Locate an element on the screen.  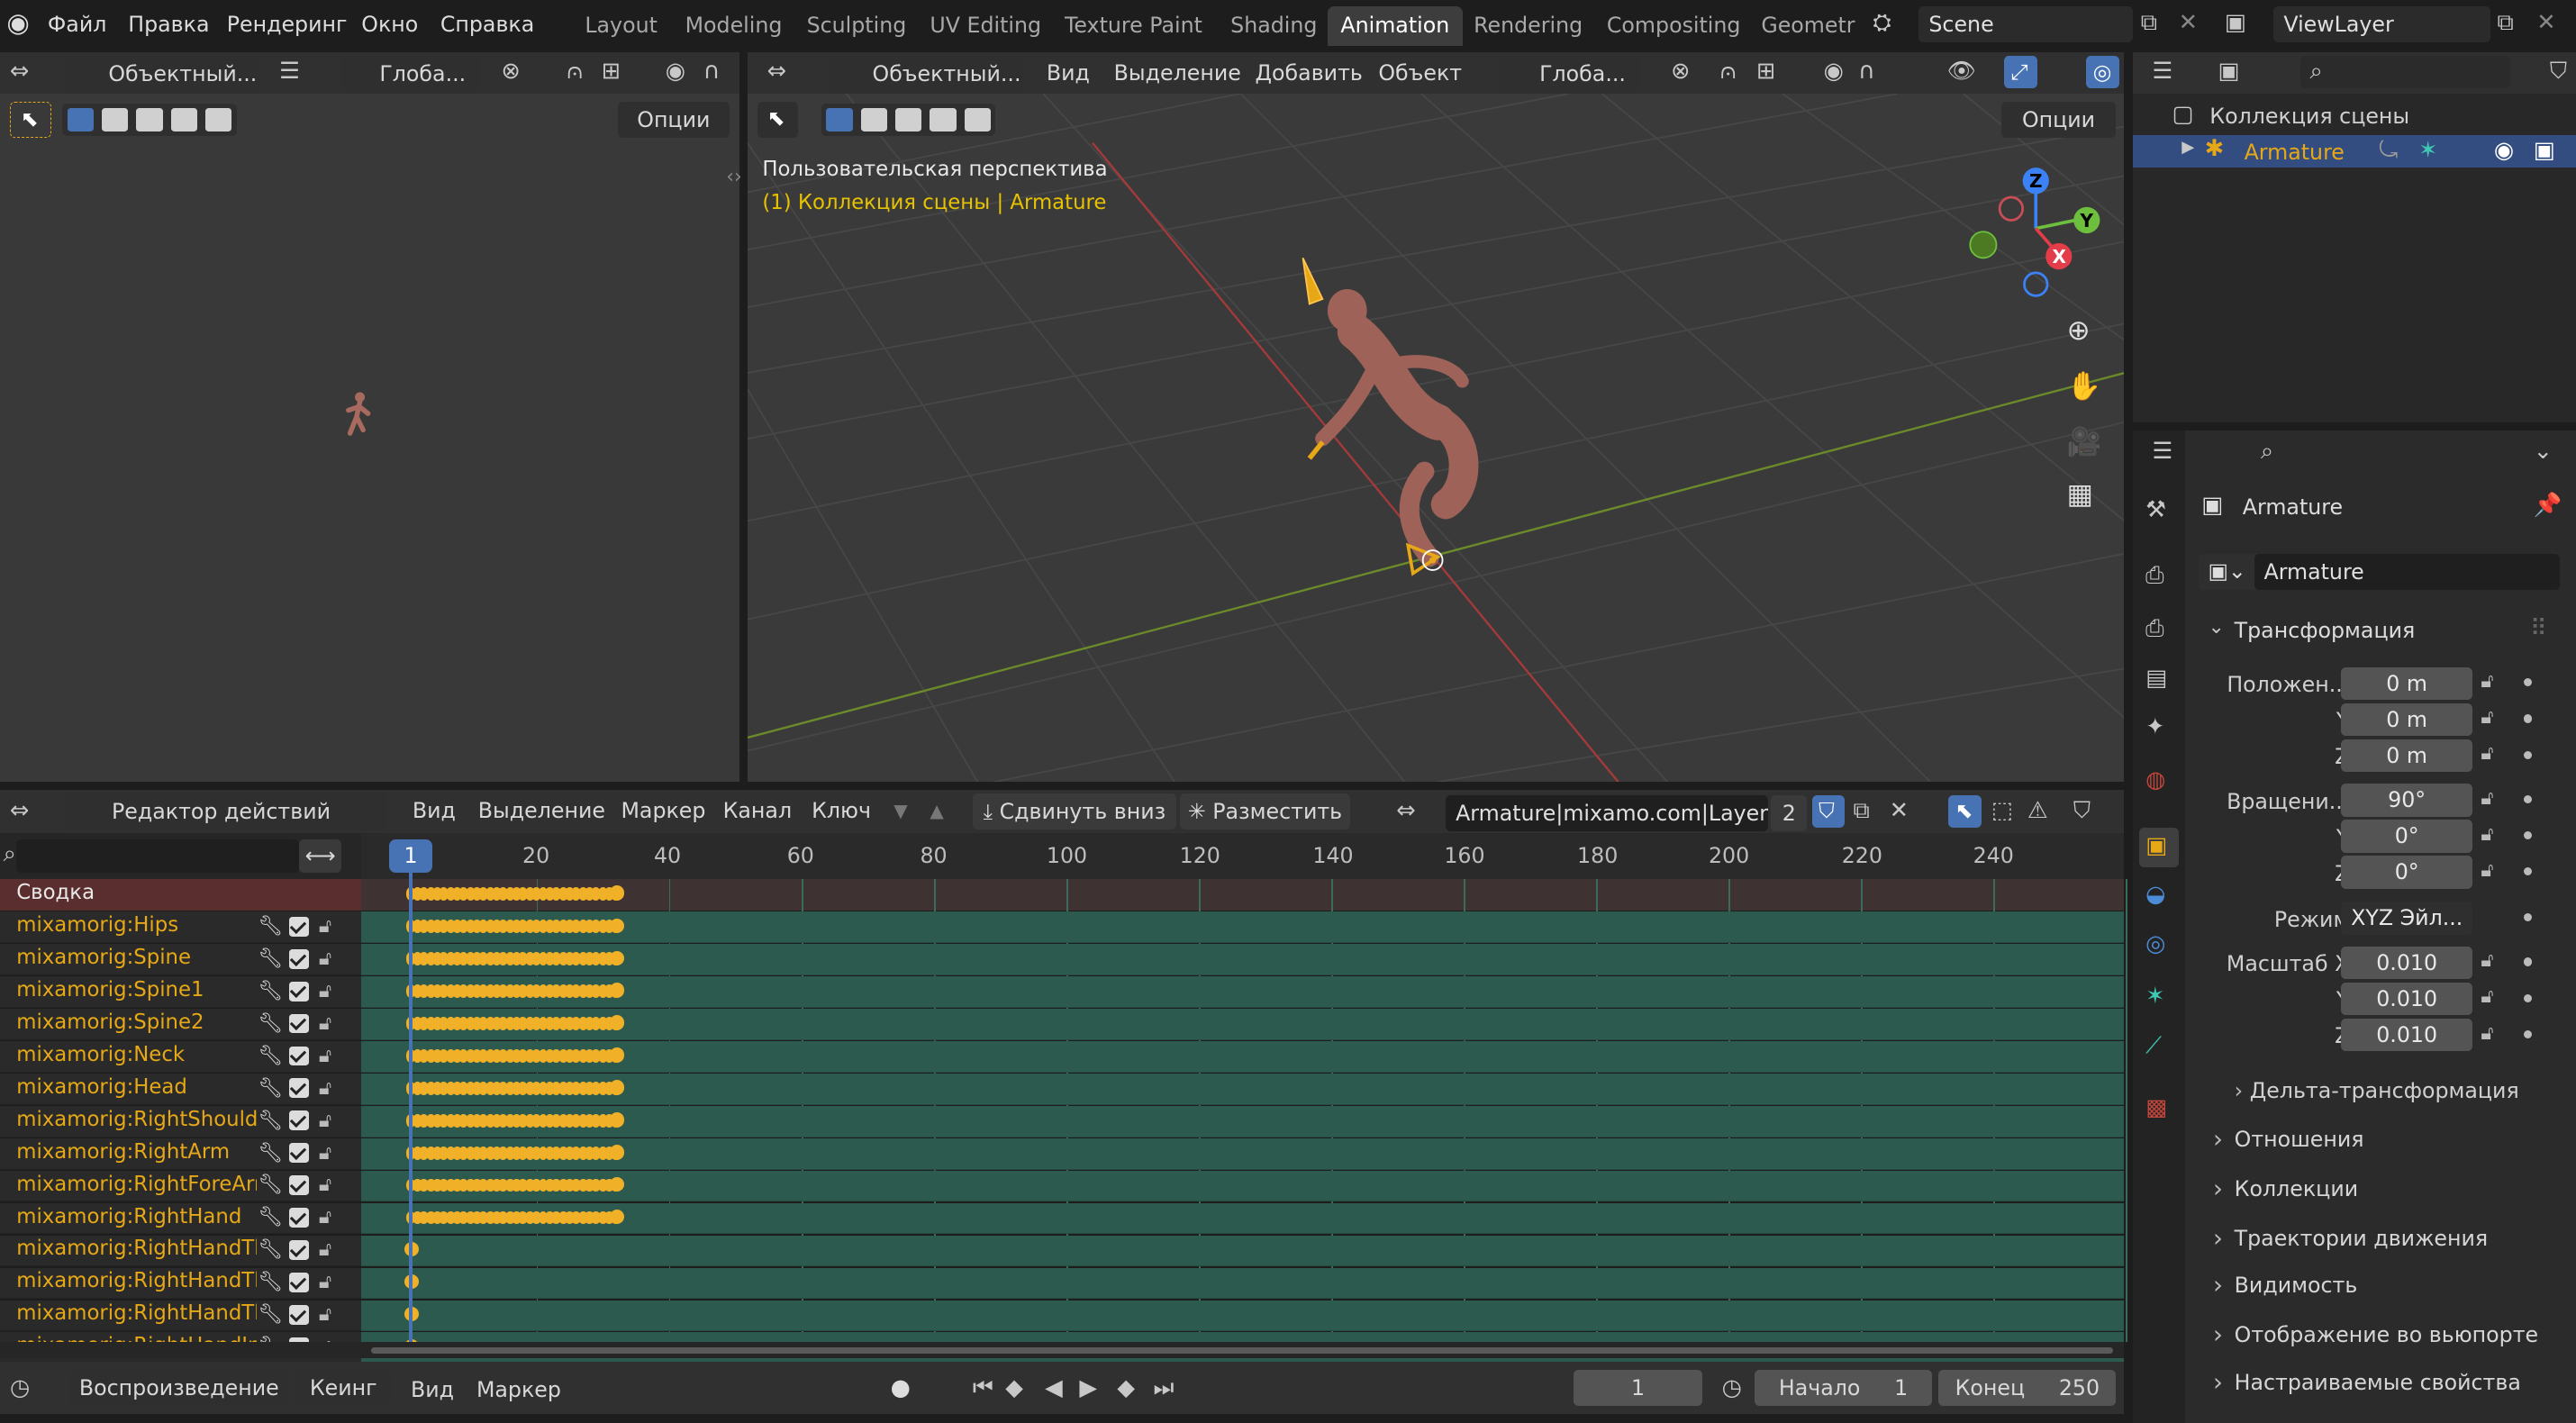
camera-view-icon: 🎥 is located at coordinates (2084, 443).